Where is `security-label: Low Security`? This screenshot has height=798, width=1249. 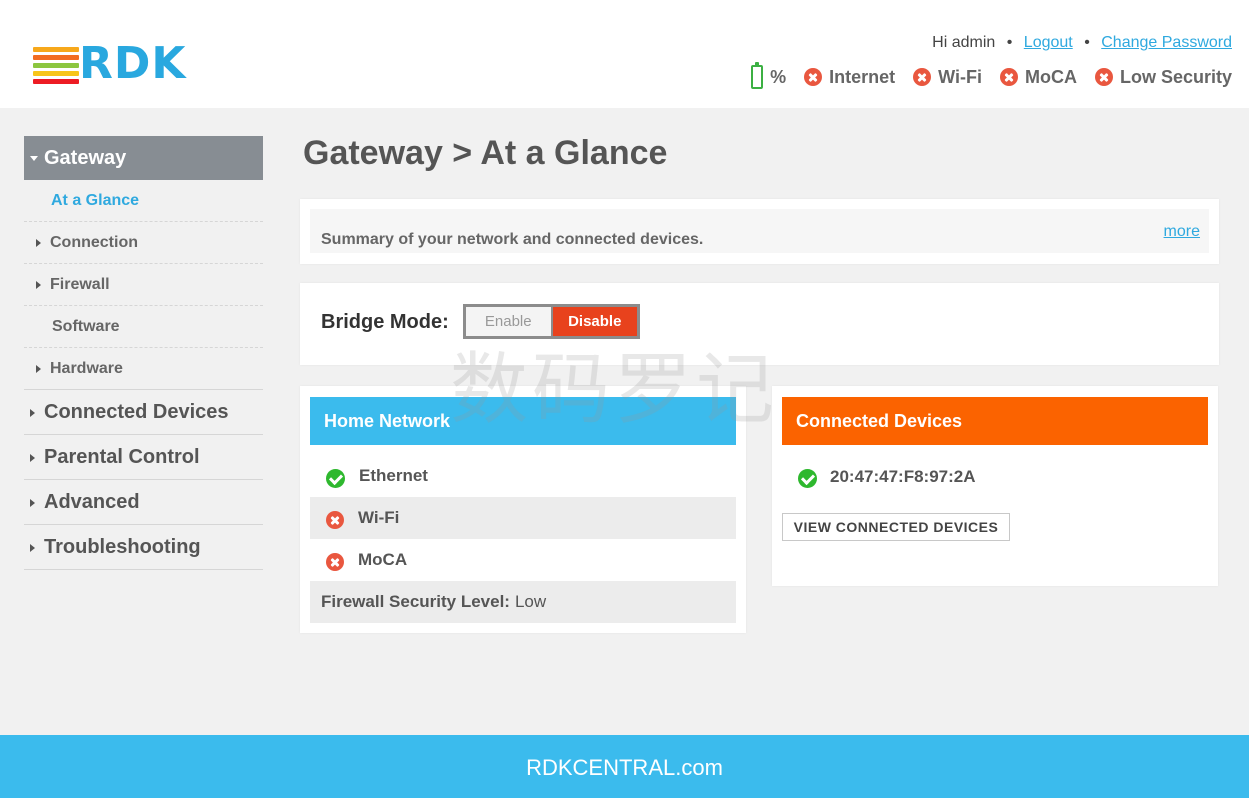
security-label: Low Security is located at coordinates (1175, 76).